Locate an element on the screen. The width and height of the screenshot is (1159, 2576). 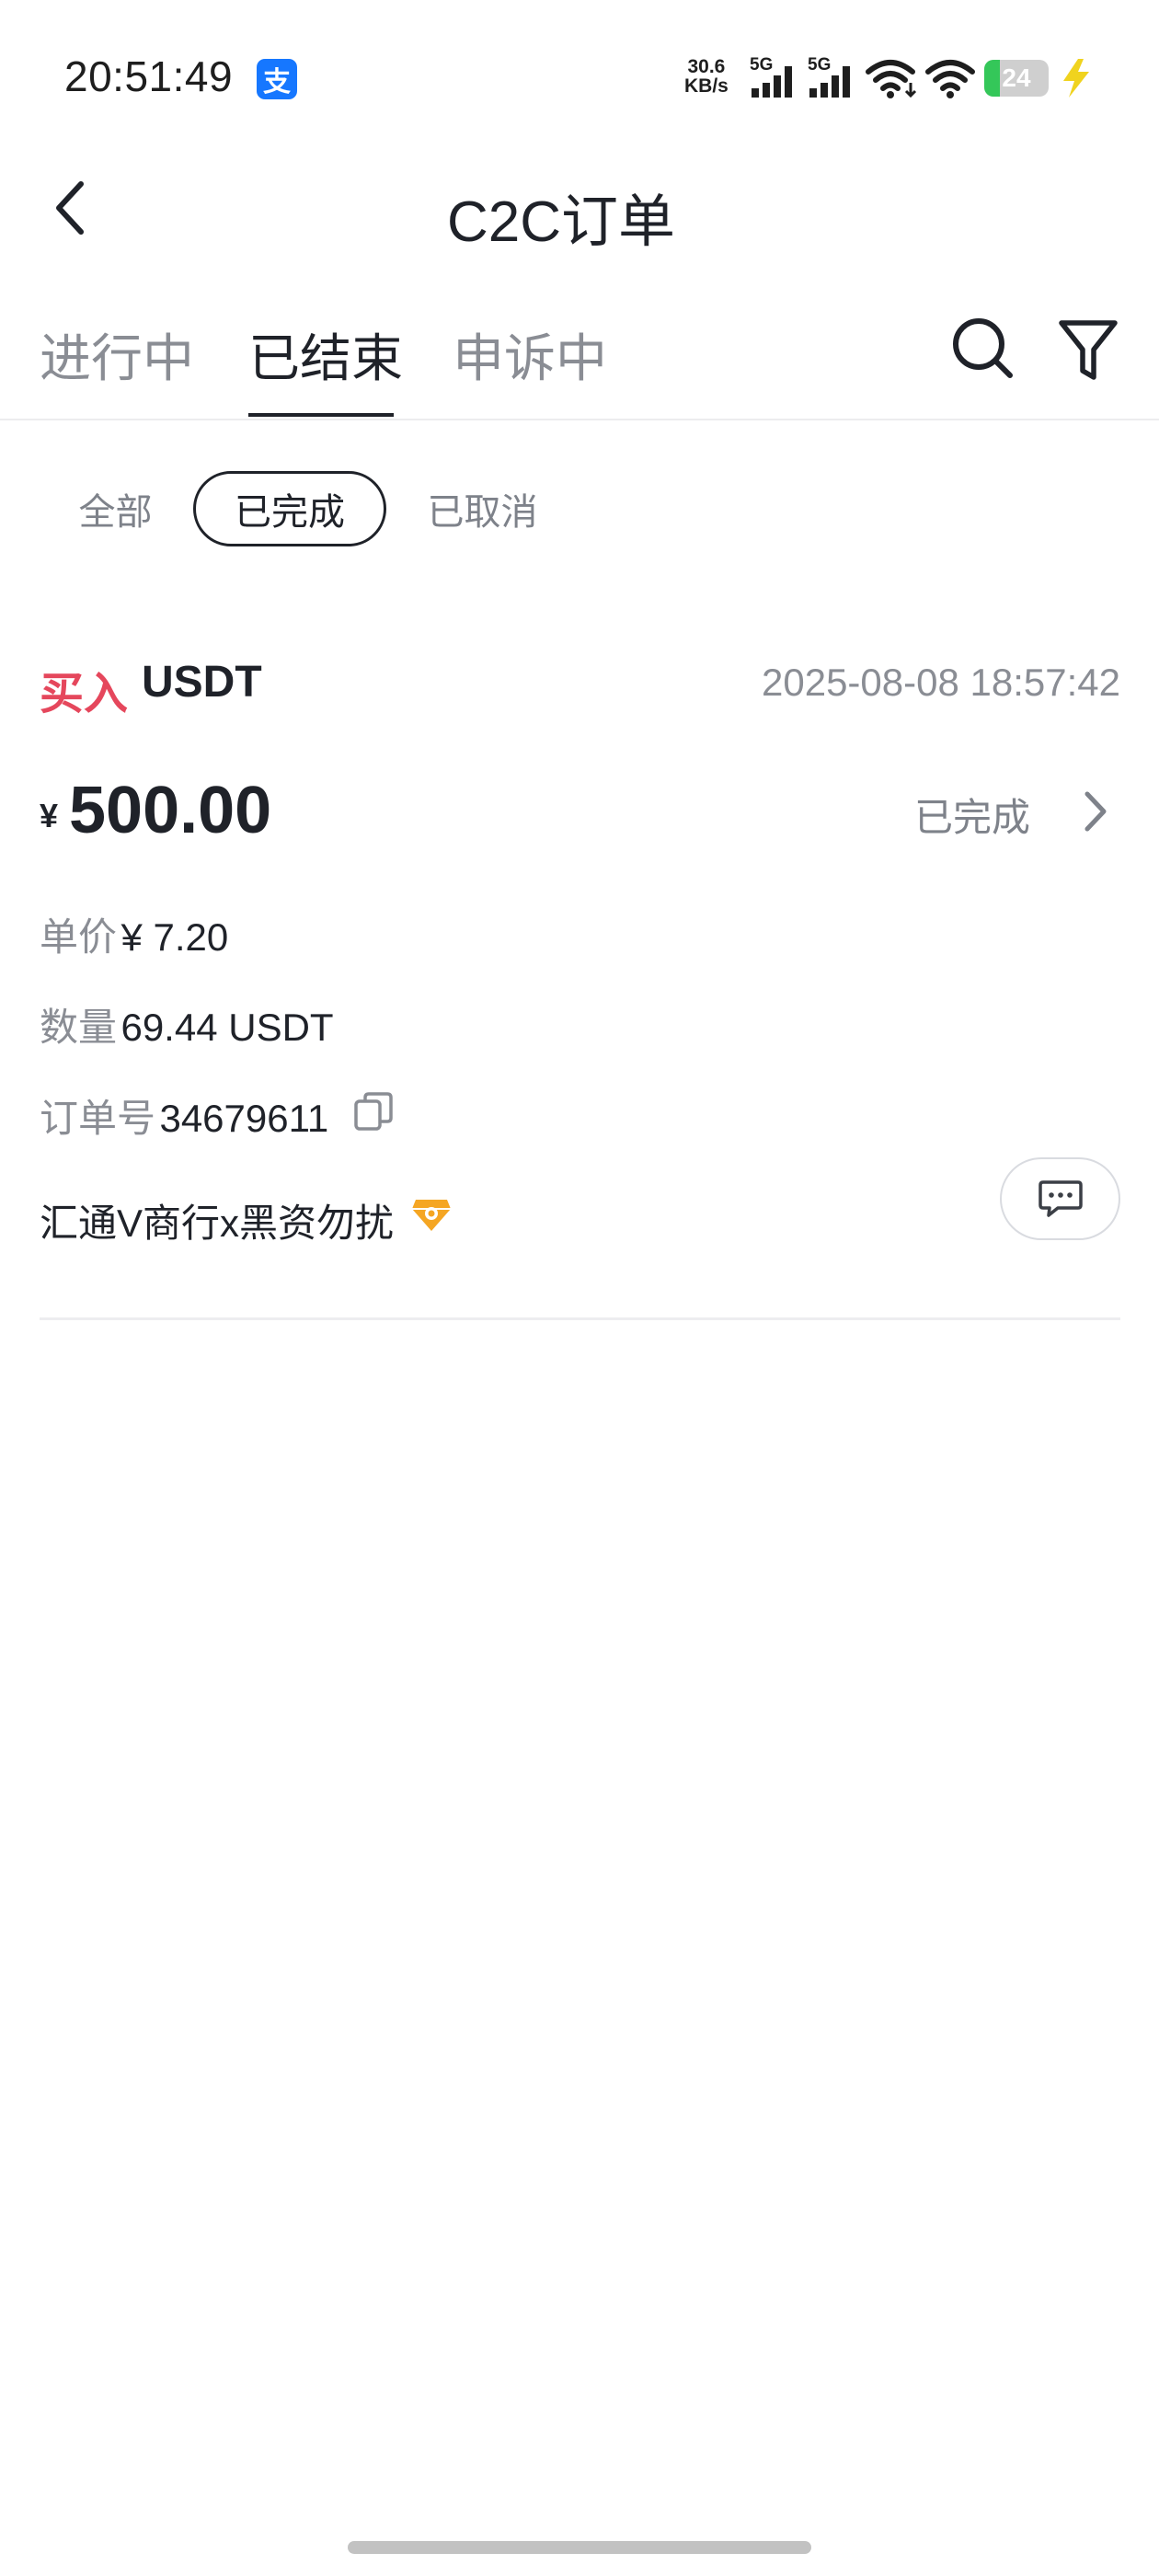
signal-label-2: 5G is located at coordinates (820, 65).